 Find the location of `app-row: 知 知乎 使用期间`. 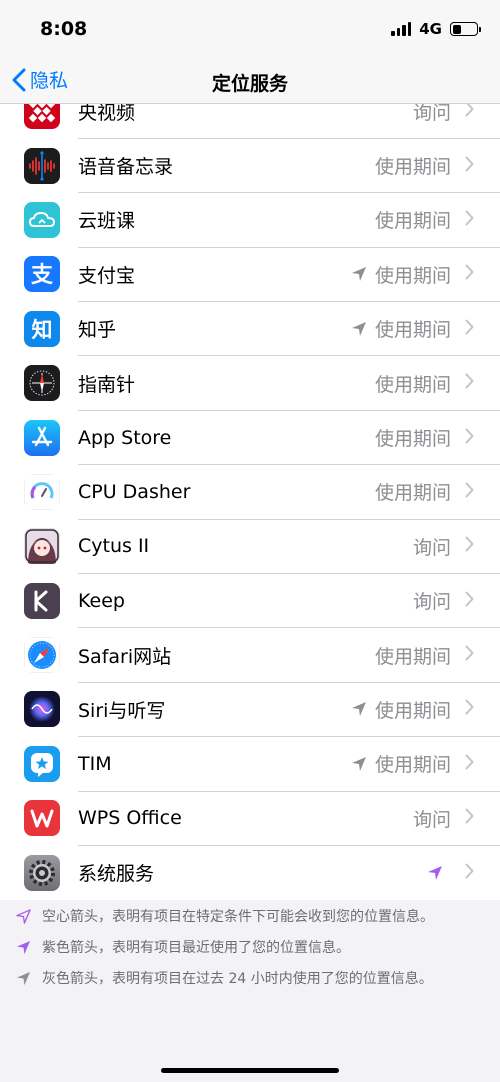

app-row: 知 知乎 使用期间 is located at coordinates (250, 329).